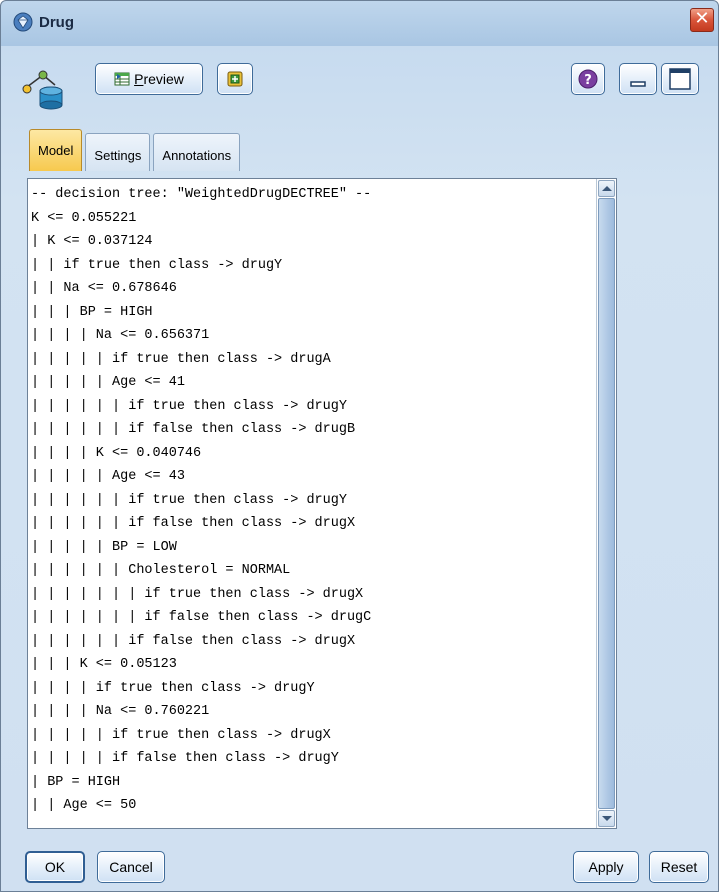 This screenshot has width=719, height=892. I want to click on scroll-up-arrow, so click(606, 188).